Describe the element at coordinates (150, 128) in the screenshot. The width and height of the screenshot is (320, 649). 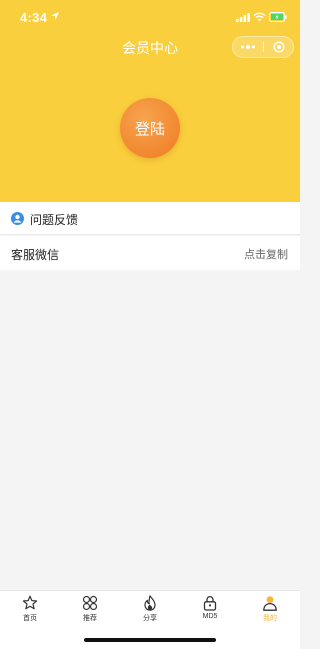
I see `login-button: 登陆` at that location.